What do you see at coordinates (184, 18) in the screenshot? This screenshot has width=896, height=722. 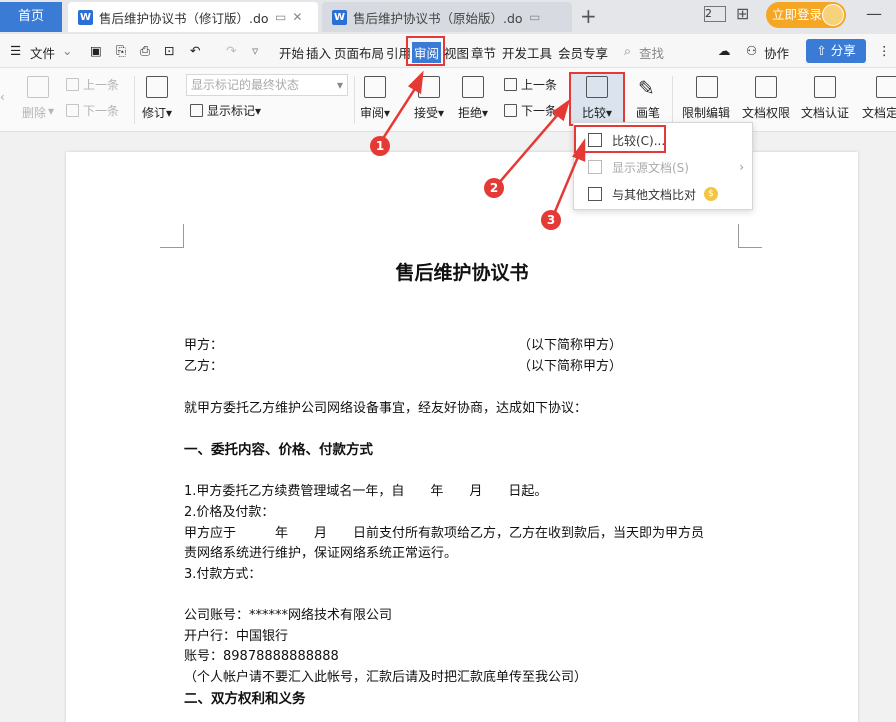 I see `tab-title: 售后维护协议书（修订版）.doc` at bounding box center [184, 18].